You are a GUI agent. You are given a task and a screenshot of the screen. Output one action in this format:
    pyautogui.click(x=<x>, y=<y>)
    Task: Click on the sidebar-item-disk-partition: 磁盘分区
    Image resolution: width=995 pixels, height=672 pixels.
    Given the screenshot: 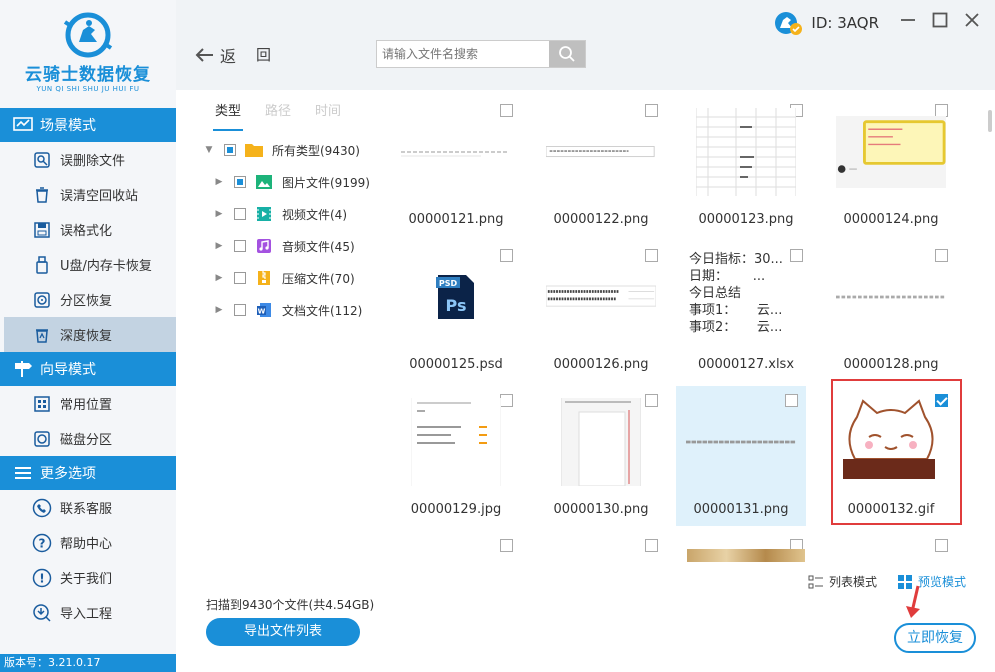 What is the action you would take?
    pyautogui.click(x=88, y=438)
    